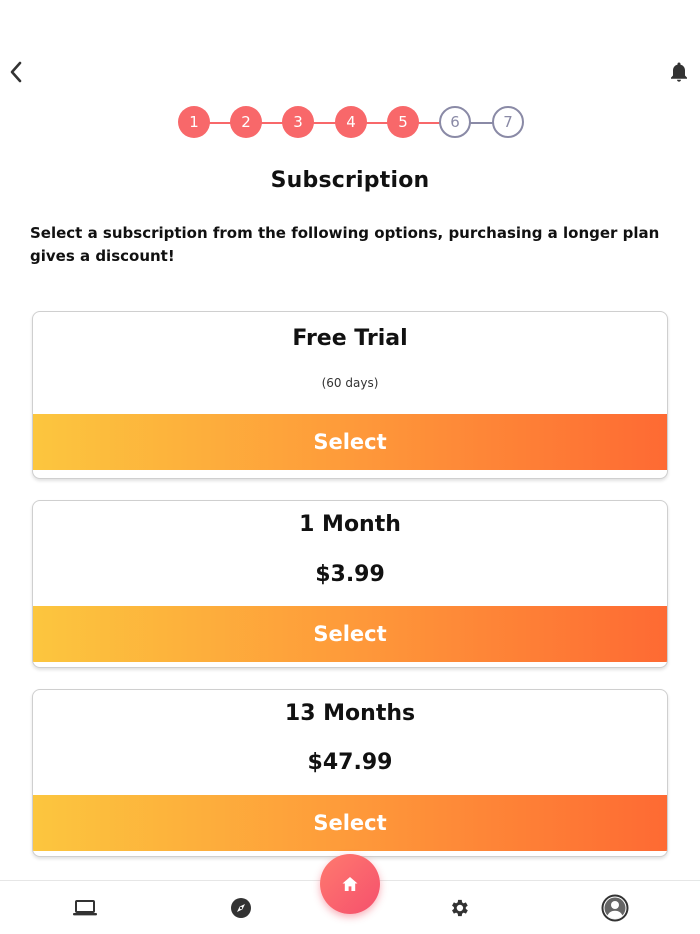 The height and width of the screenshot is (934, 700). I want to click on home-icon, so click(350, 884).